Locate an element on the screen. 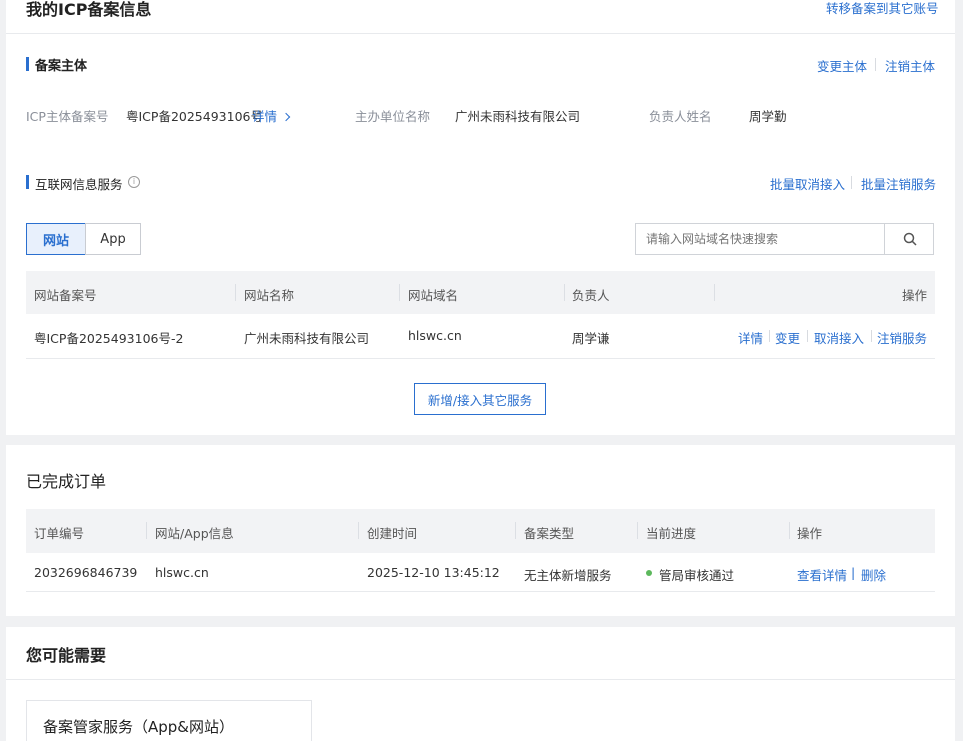  col-order-actions: 操作 is located at coordinates (810, 533).